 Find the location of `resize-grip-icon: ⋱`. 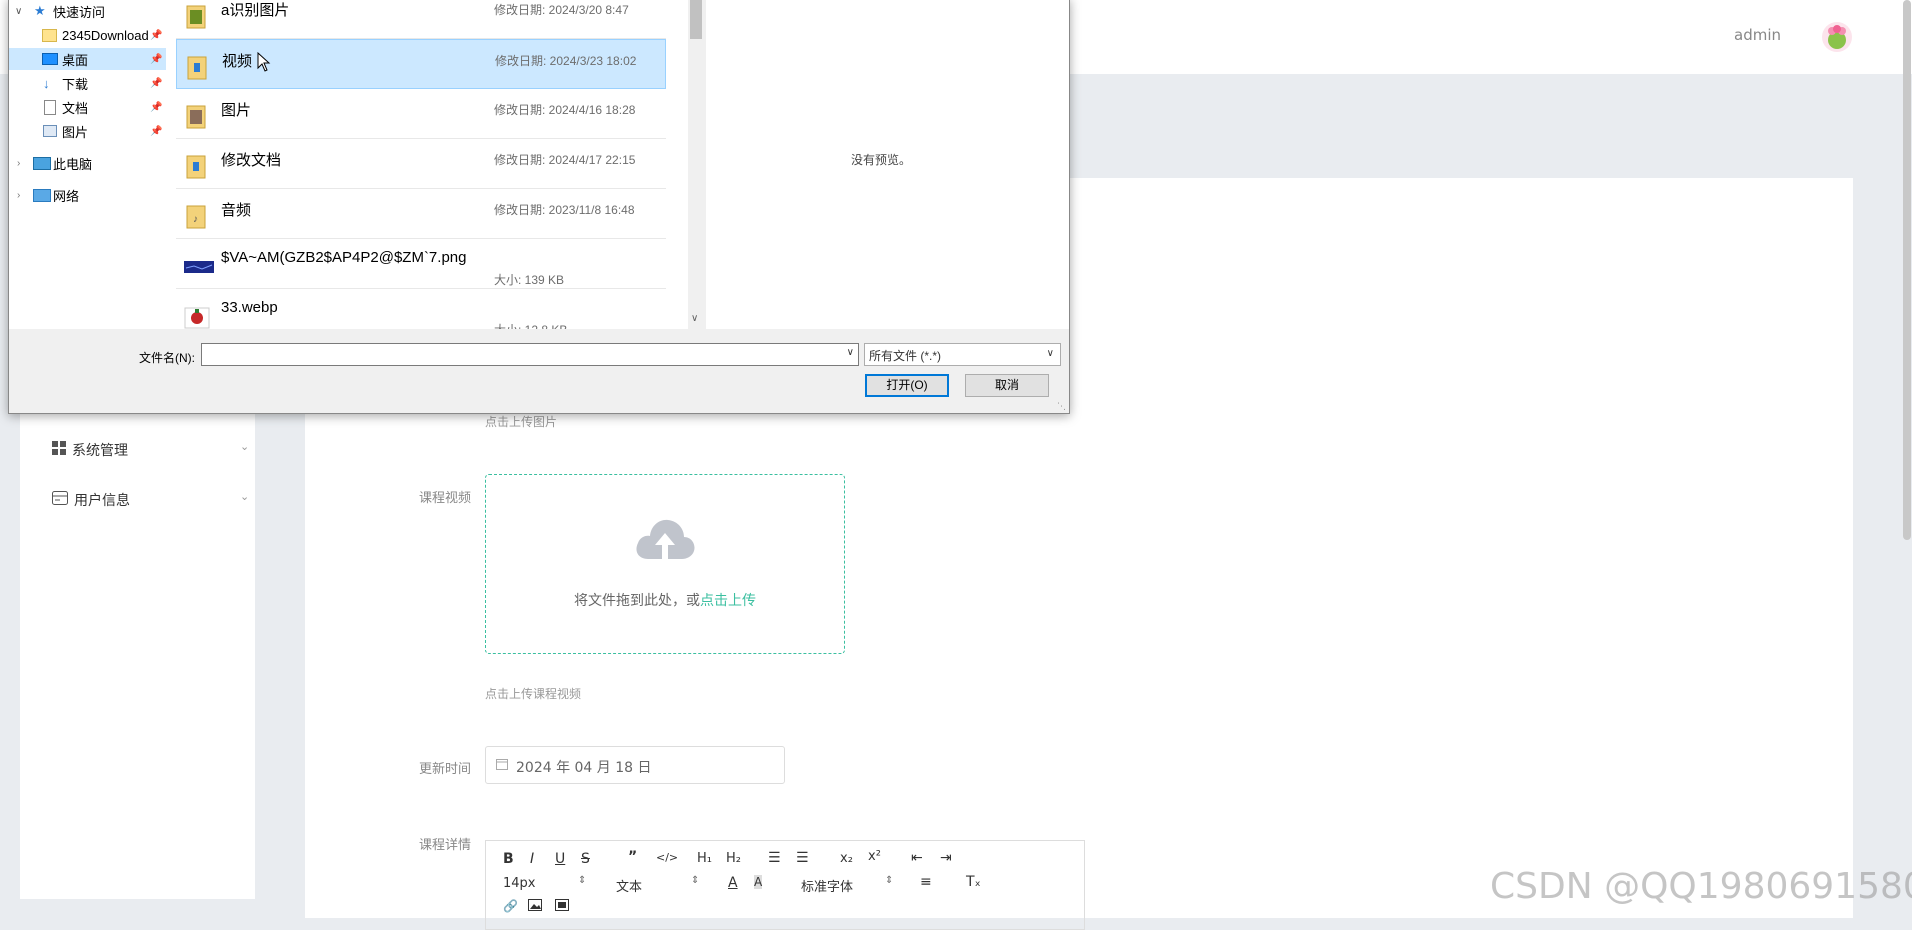

resize-grip-icon: ⋱ is located at coordinates (1061, 407).